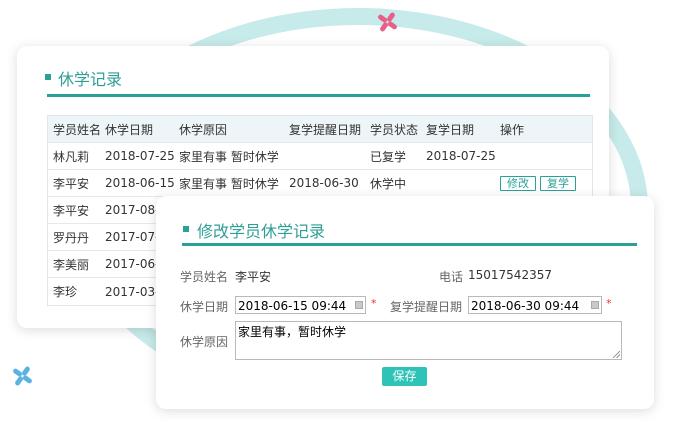  What do you see at coordinates (261, 231) in the screenshot?
I see `dialog-title: 修改学员休学记录` at bounding box center [261, 231].